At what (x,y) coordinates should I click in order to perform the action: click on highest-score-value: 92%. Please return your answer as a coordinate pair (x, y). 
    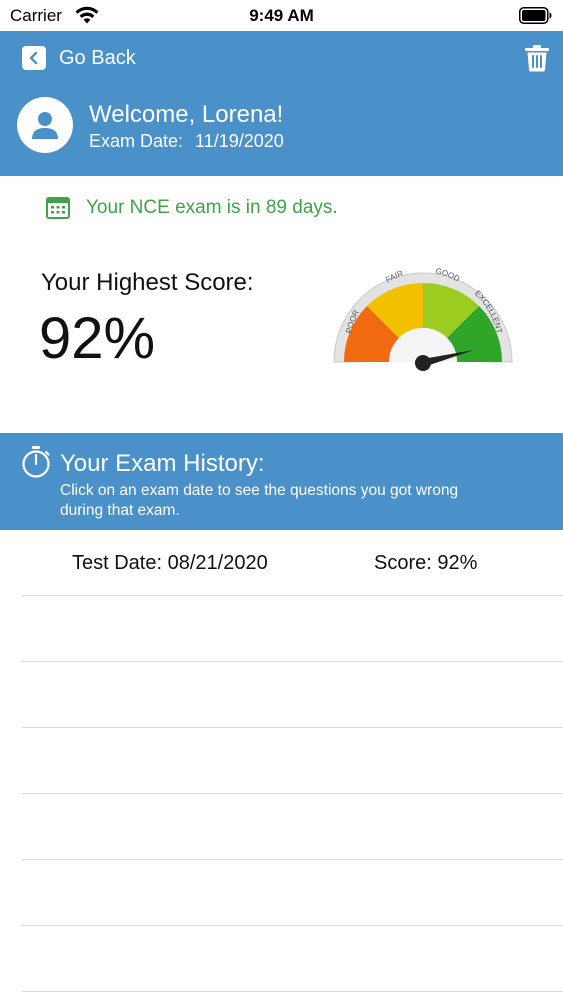
    Looking at the image, I should click on (97, 338).